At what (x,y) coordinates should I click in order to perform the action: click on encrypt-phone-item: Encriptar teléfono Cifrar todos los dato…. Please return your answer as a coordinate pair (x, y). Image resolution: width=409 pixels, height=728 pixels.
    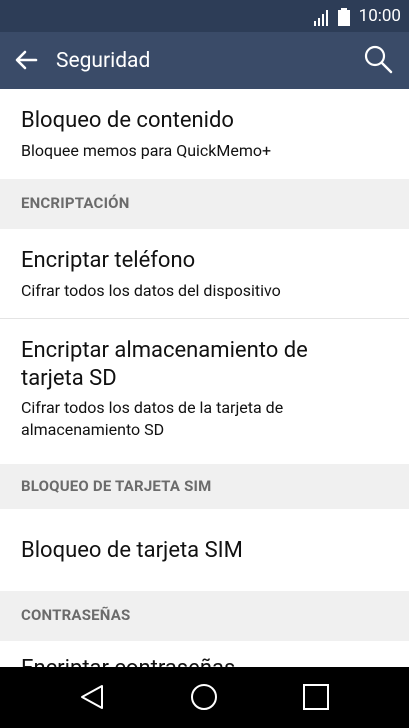
    Looking at the image, I should click on (204, 273).